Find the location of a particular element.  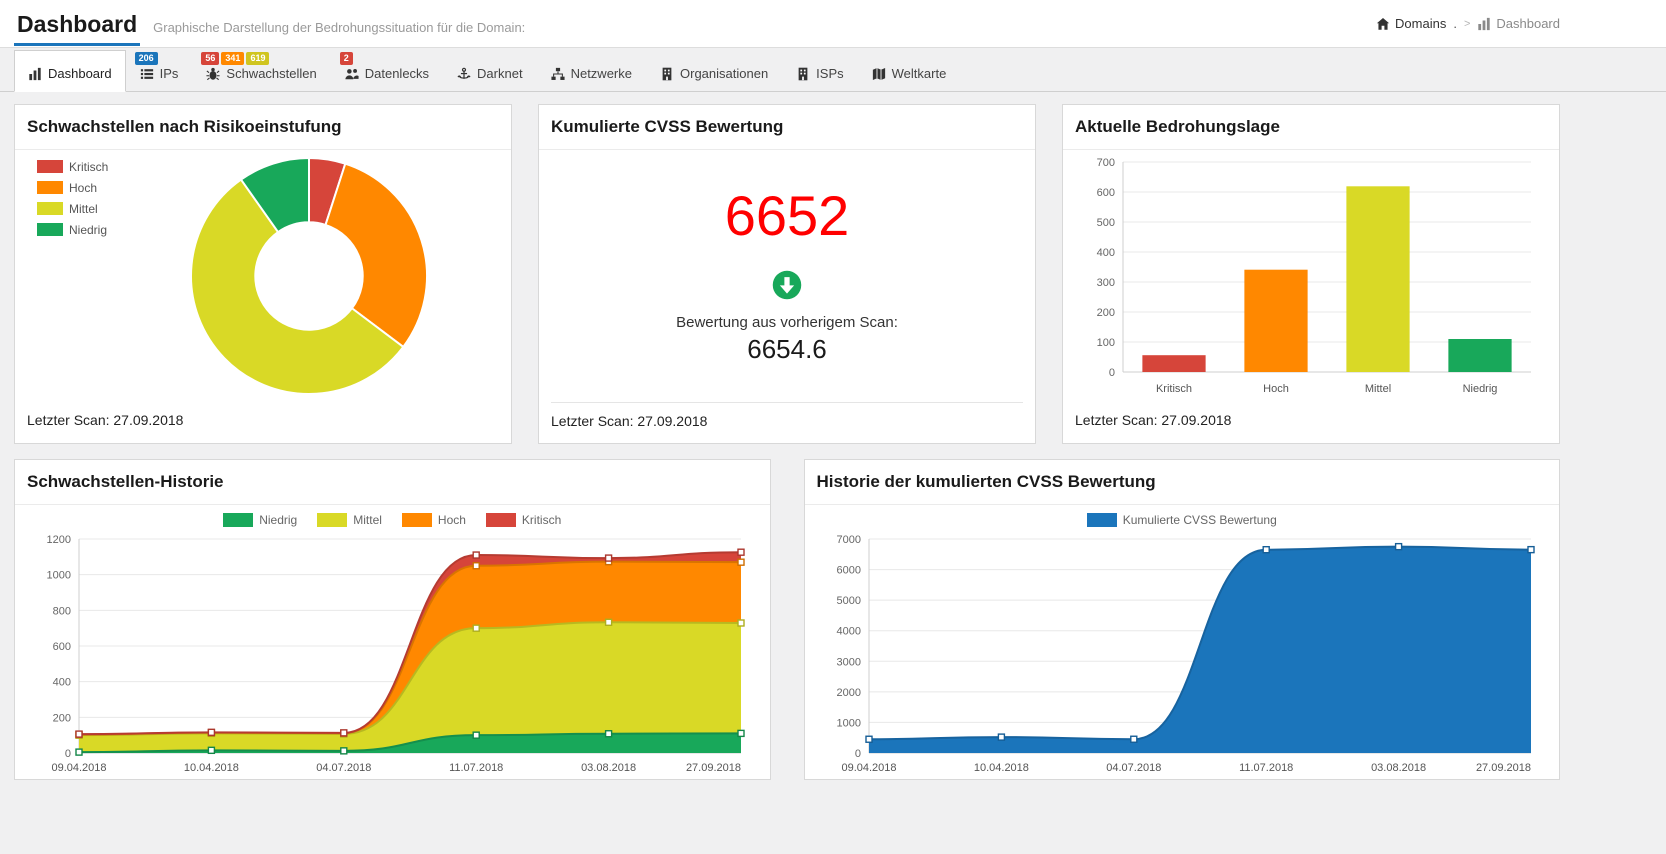

tab-datenlecks: 2 Datenlecks is located at coordinates (387, 71).